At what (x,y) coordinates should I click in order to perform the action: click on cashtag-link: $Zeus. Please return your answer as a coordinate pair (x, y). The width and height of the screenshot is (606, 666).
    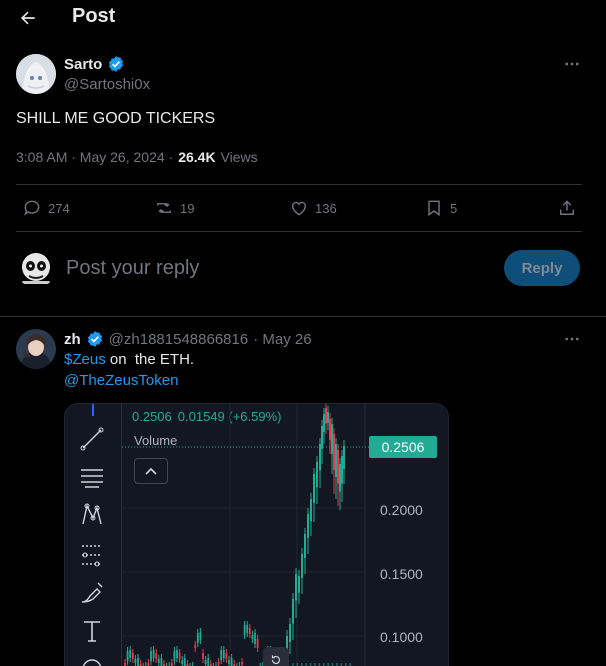
    Looking at the image, I should click on (85, 359).